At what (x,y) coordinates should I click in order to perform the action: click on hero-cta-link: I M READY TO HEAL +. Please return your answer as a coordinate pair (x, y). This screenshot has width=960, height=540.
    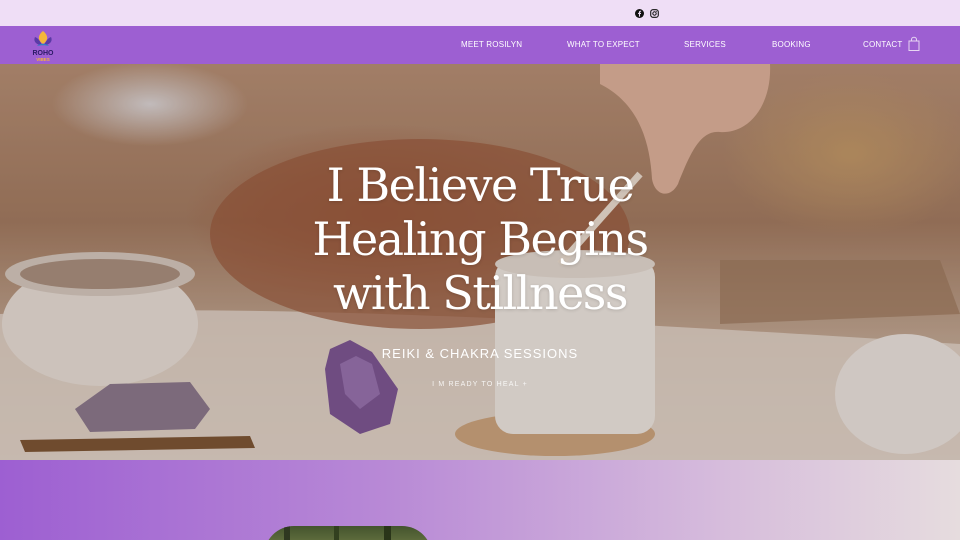
    Looking at the image, I should click on (480, 384).